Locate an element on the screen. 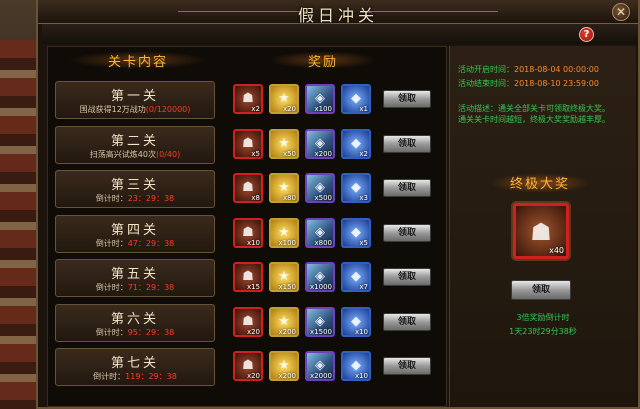 Image resolution: width=640 pixels, height=409 pixels. bonus-countdown-label: 3倍奖励倒计时 is located at coordinates (543, 317).